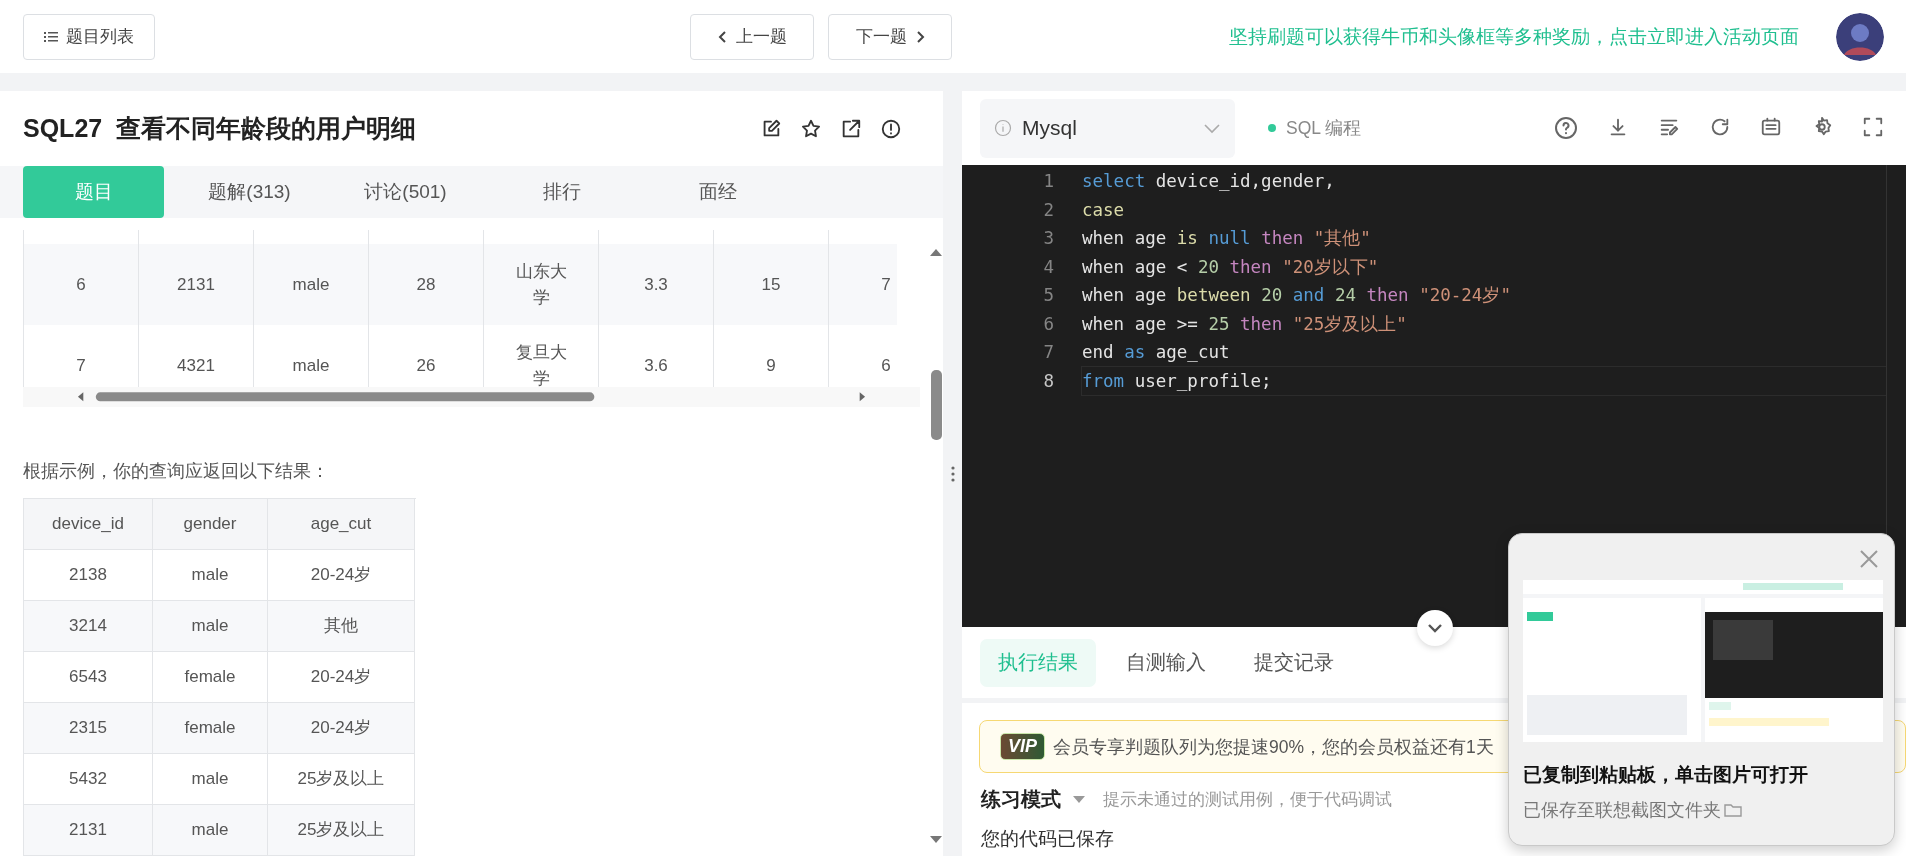 The width and height of the screenshot is (1906, 856). What do you see at coordinates (1484, 380) in the screenshot?
I see `code-line: from user_profile;` at bounding box center [1484, 380].